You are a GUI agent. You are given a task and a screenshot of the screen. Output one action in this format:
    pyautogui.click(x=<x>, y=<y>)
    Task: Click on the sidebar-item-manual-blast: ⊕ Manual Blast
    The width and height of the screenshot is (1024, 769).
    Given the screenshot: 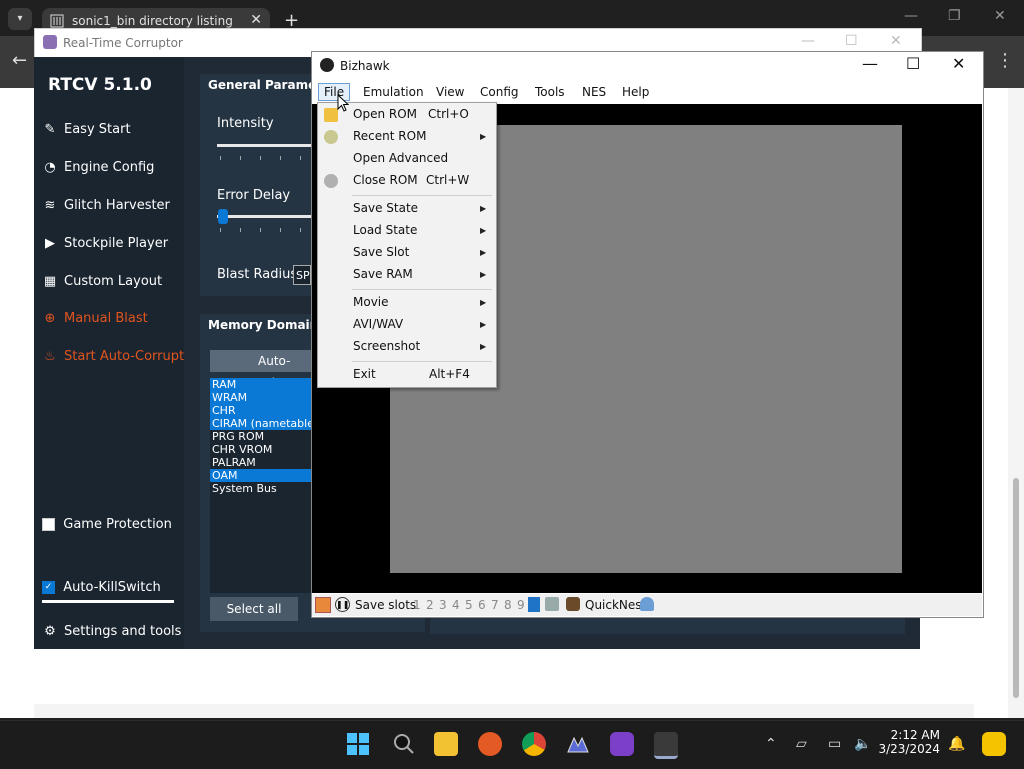 What is the action you would take?
    pyautogui.click(x=95, y=318)
    